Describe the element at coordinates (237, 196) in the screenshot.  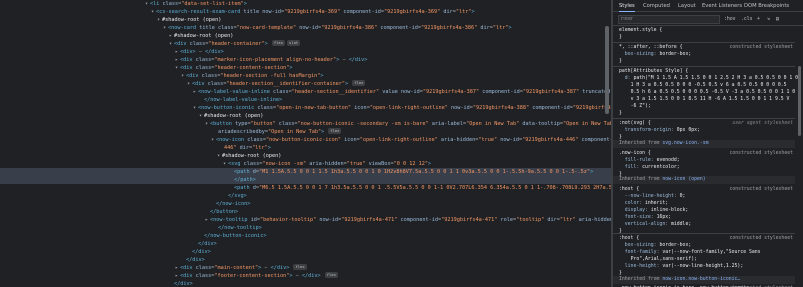
I see `dom-node-content: </svg>` at that location.